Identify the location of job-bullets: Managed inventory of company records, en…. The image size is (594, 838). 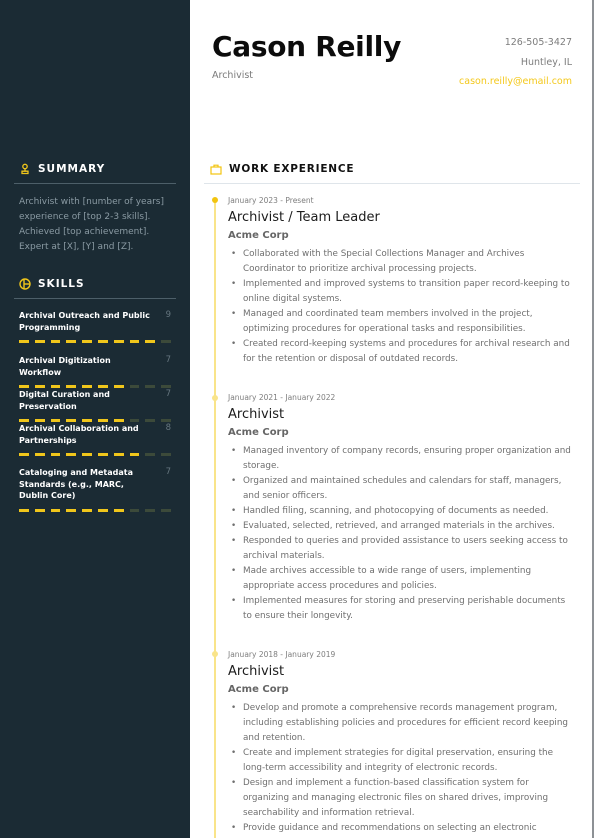
(400, 534).